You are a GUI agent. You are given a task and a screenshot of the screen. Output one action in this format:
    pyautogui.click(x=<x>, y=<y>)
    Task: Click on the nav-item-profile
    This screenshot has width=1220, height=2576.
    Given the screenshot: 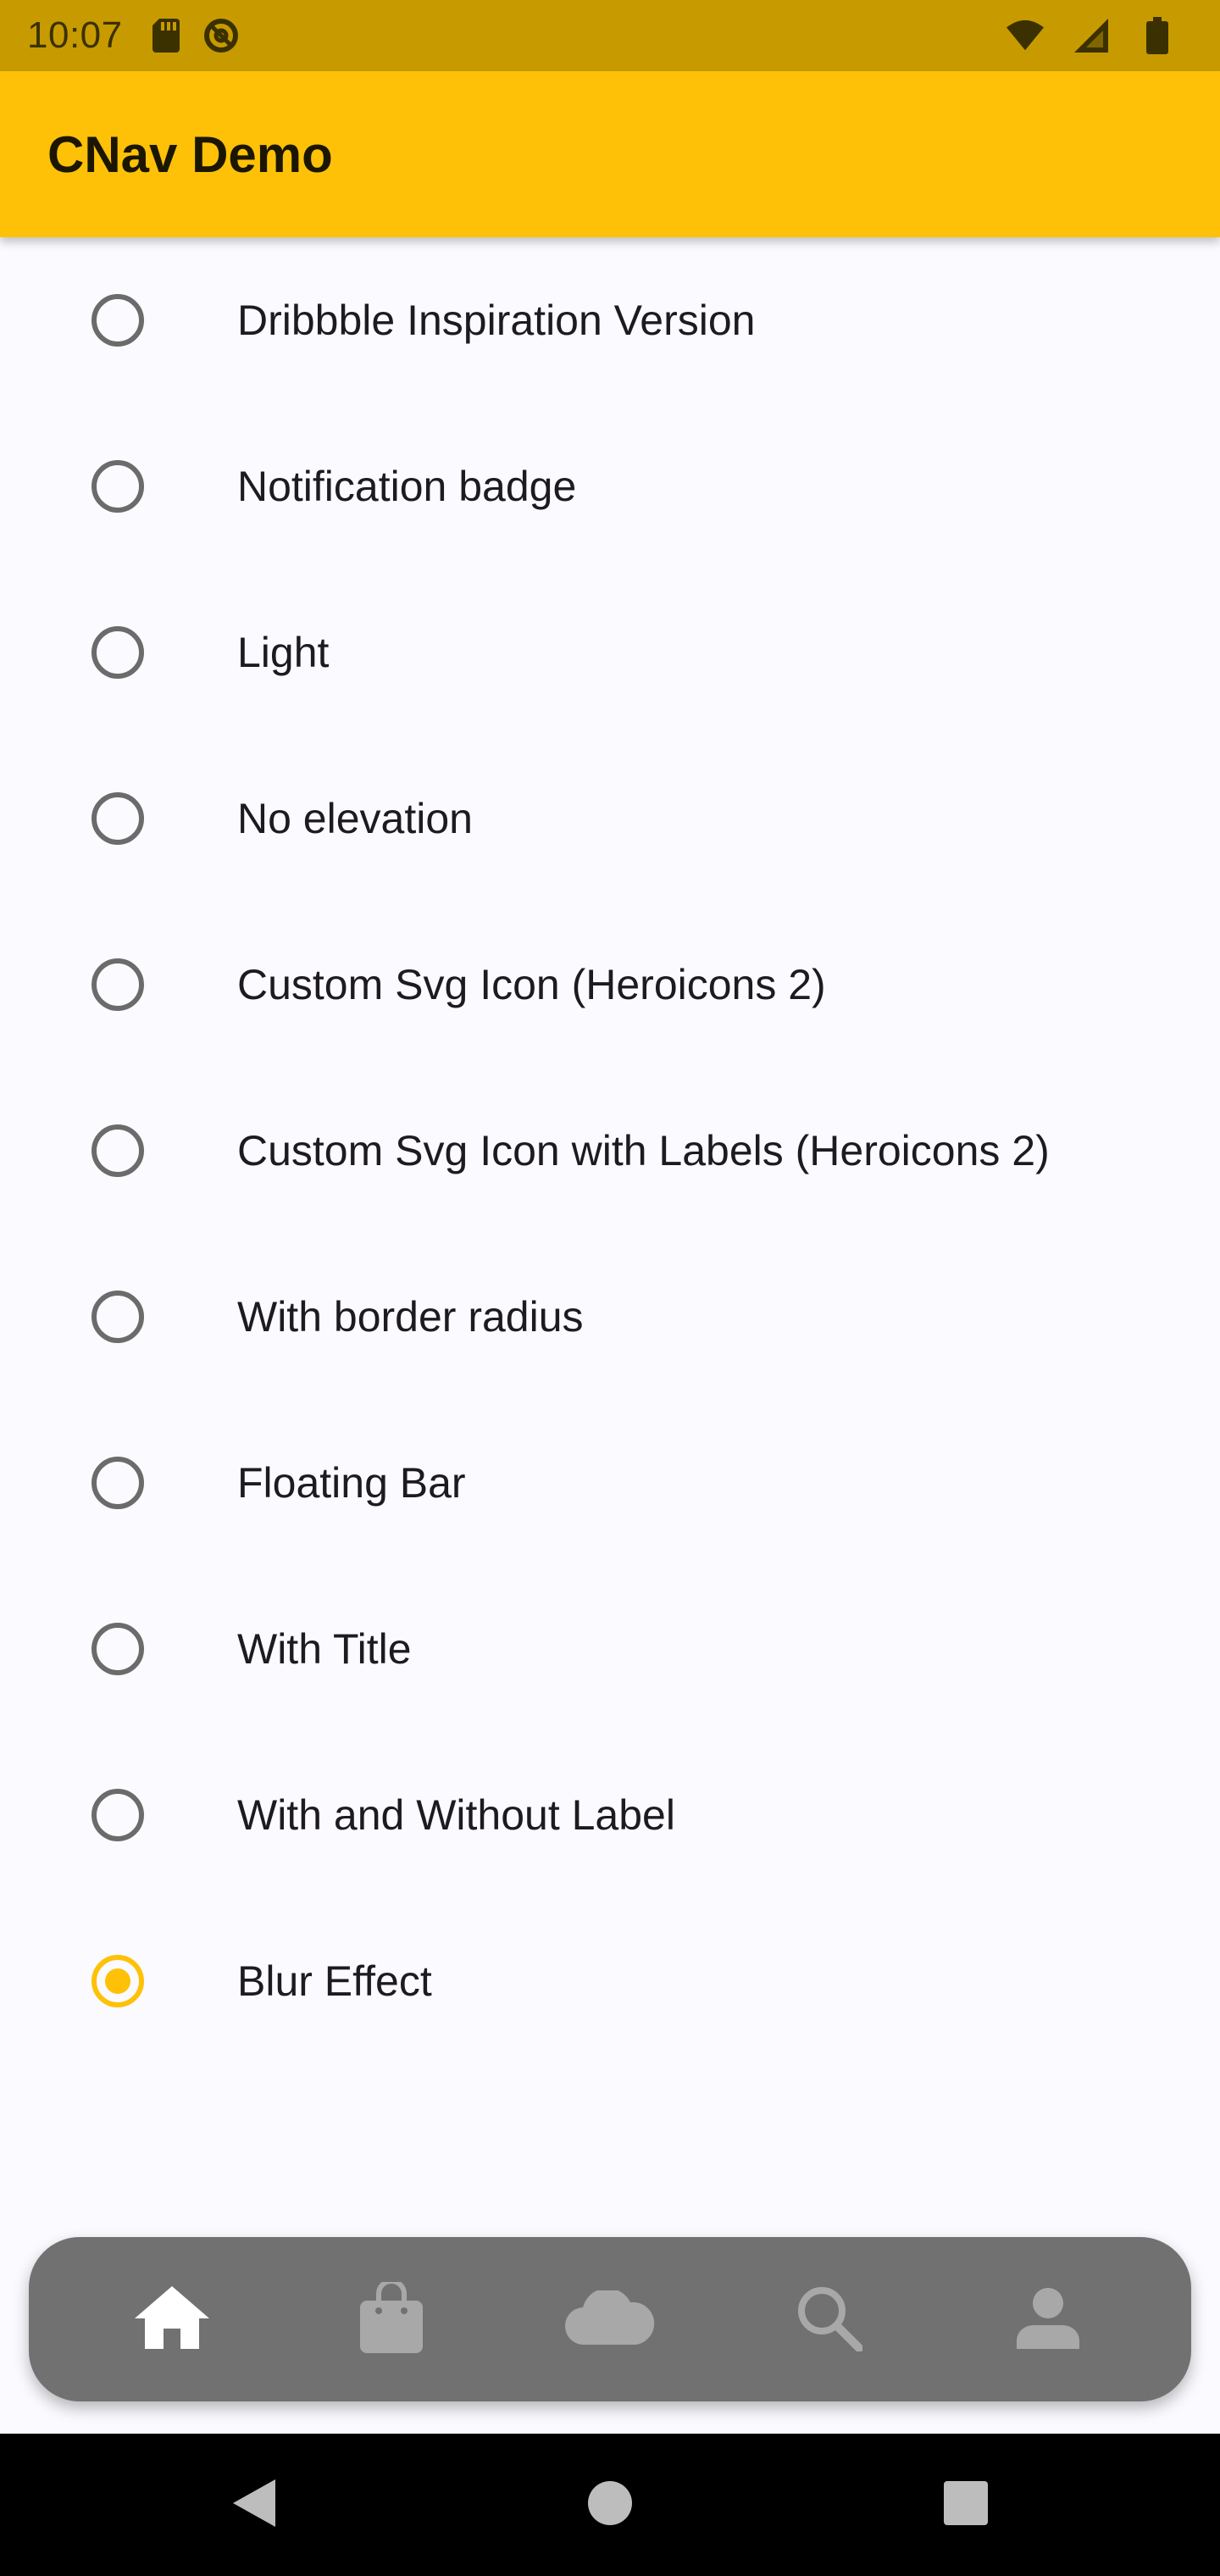 What is the action you would take?
    pyautogui.click(x=1048, y=2319)
    